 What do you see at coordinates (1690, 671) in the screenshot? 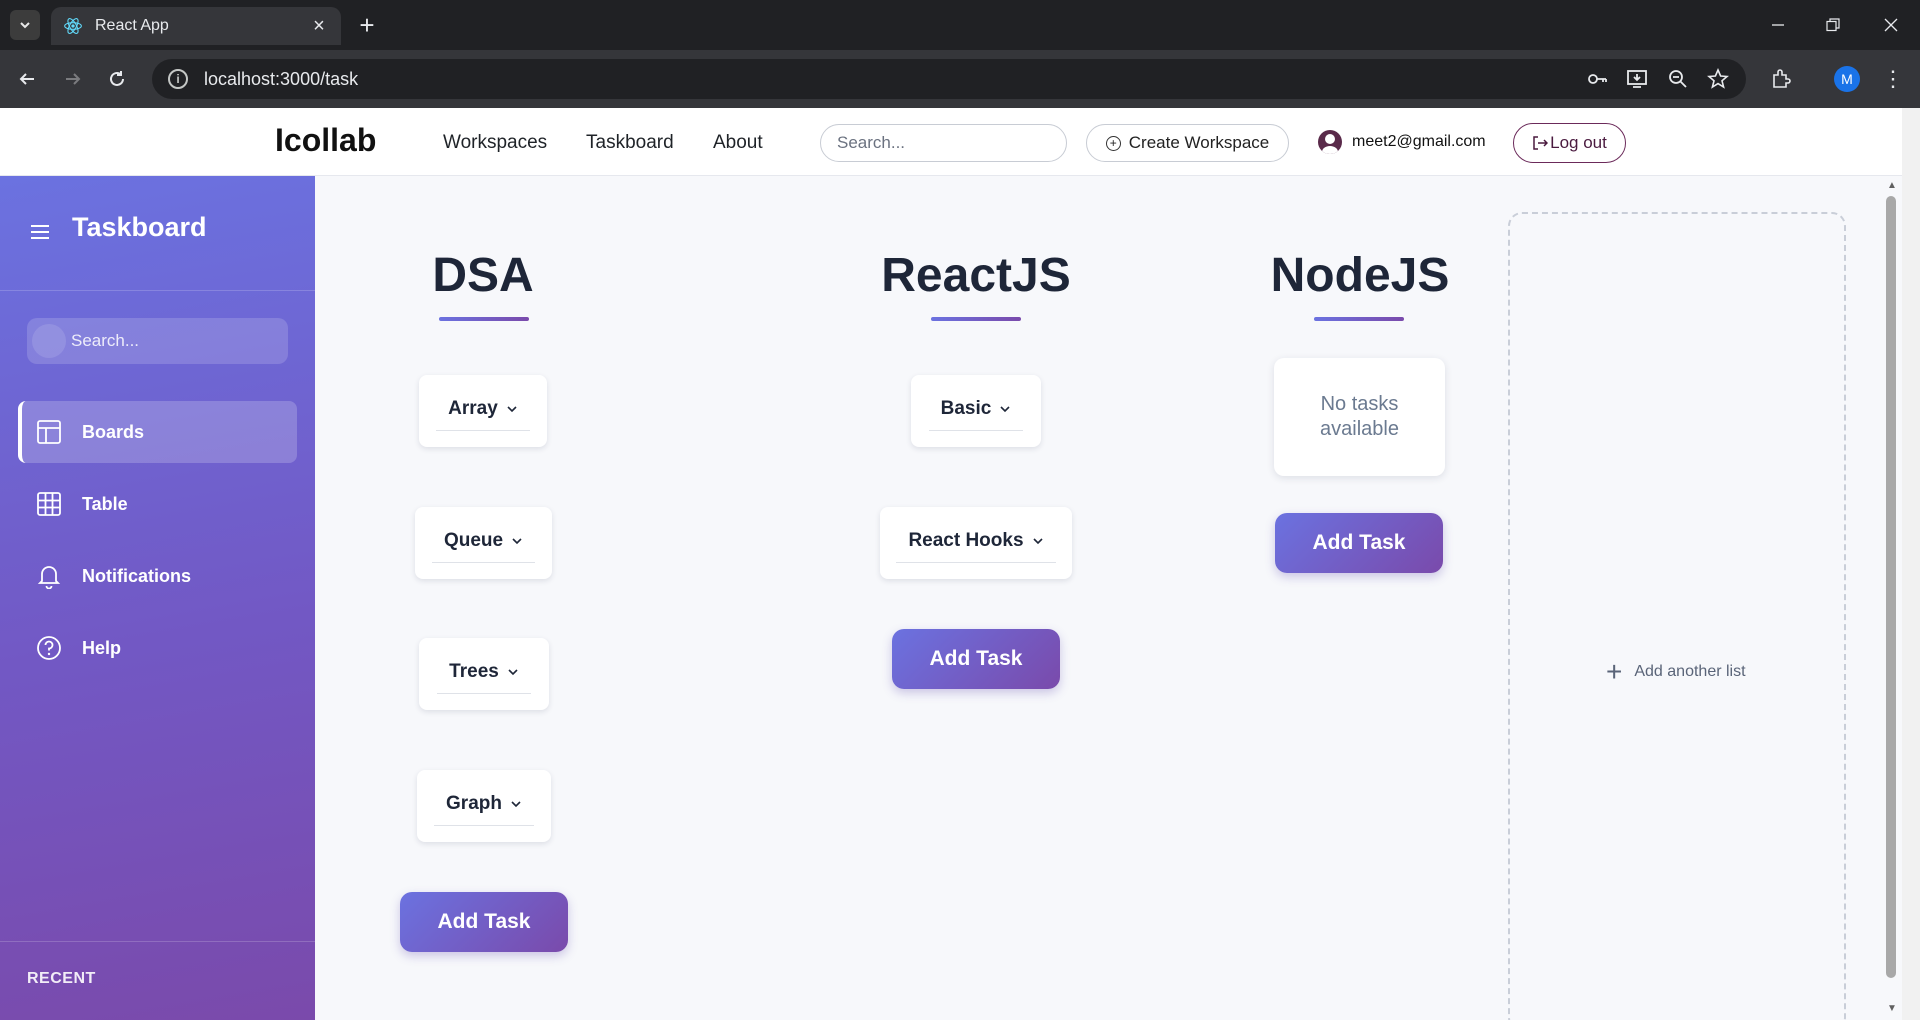
I see `add-list-label: Add another list` at bounding box center [1690, 671].